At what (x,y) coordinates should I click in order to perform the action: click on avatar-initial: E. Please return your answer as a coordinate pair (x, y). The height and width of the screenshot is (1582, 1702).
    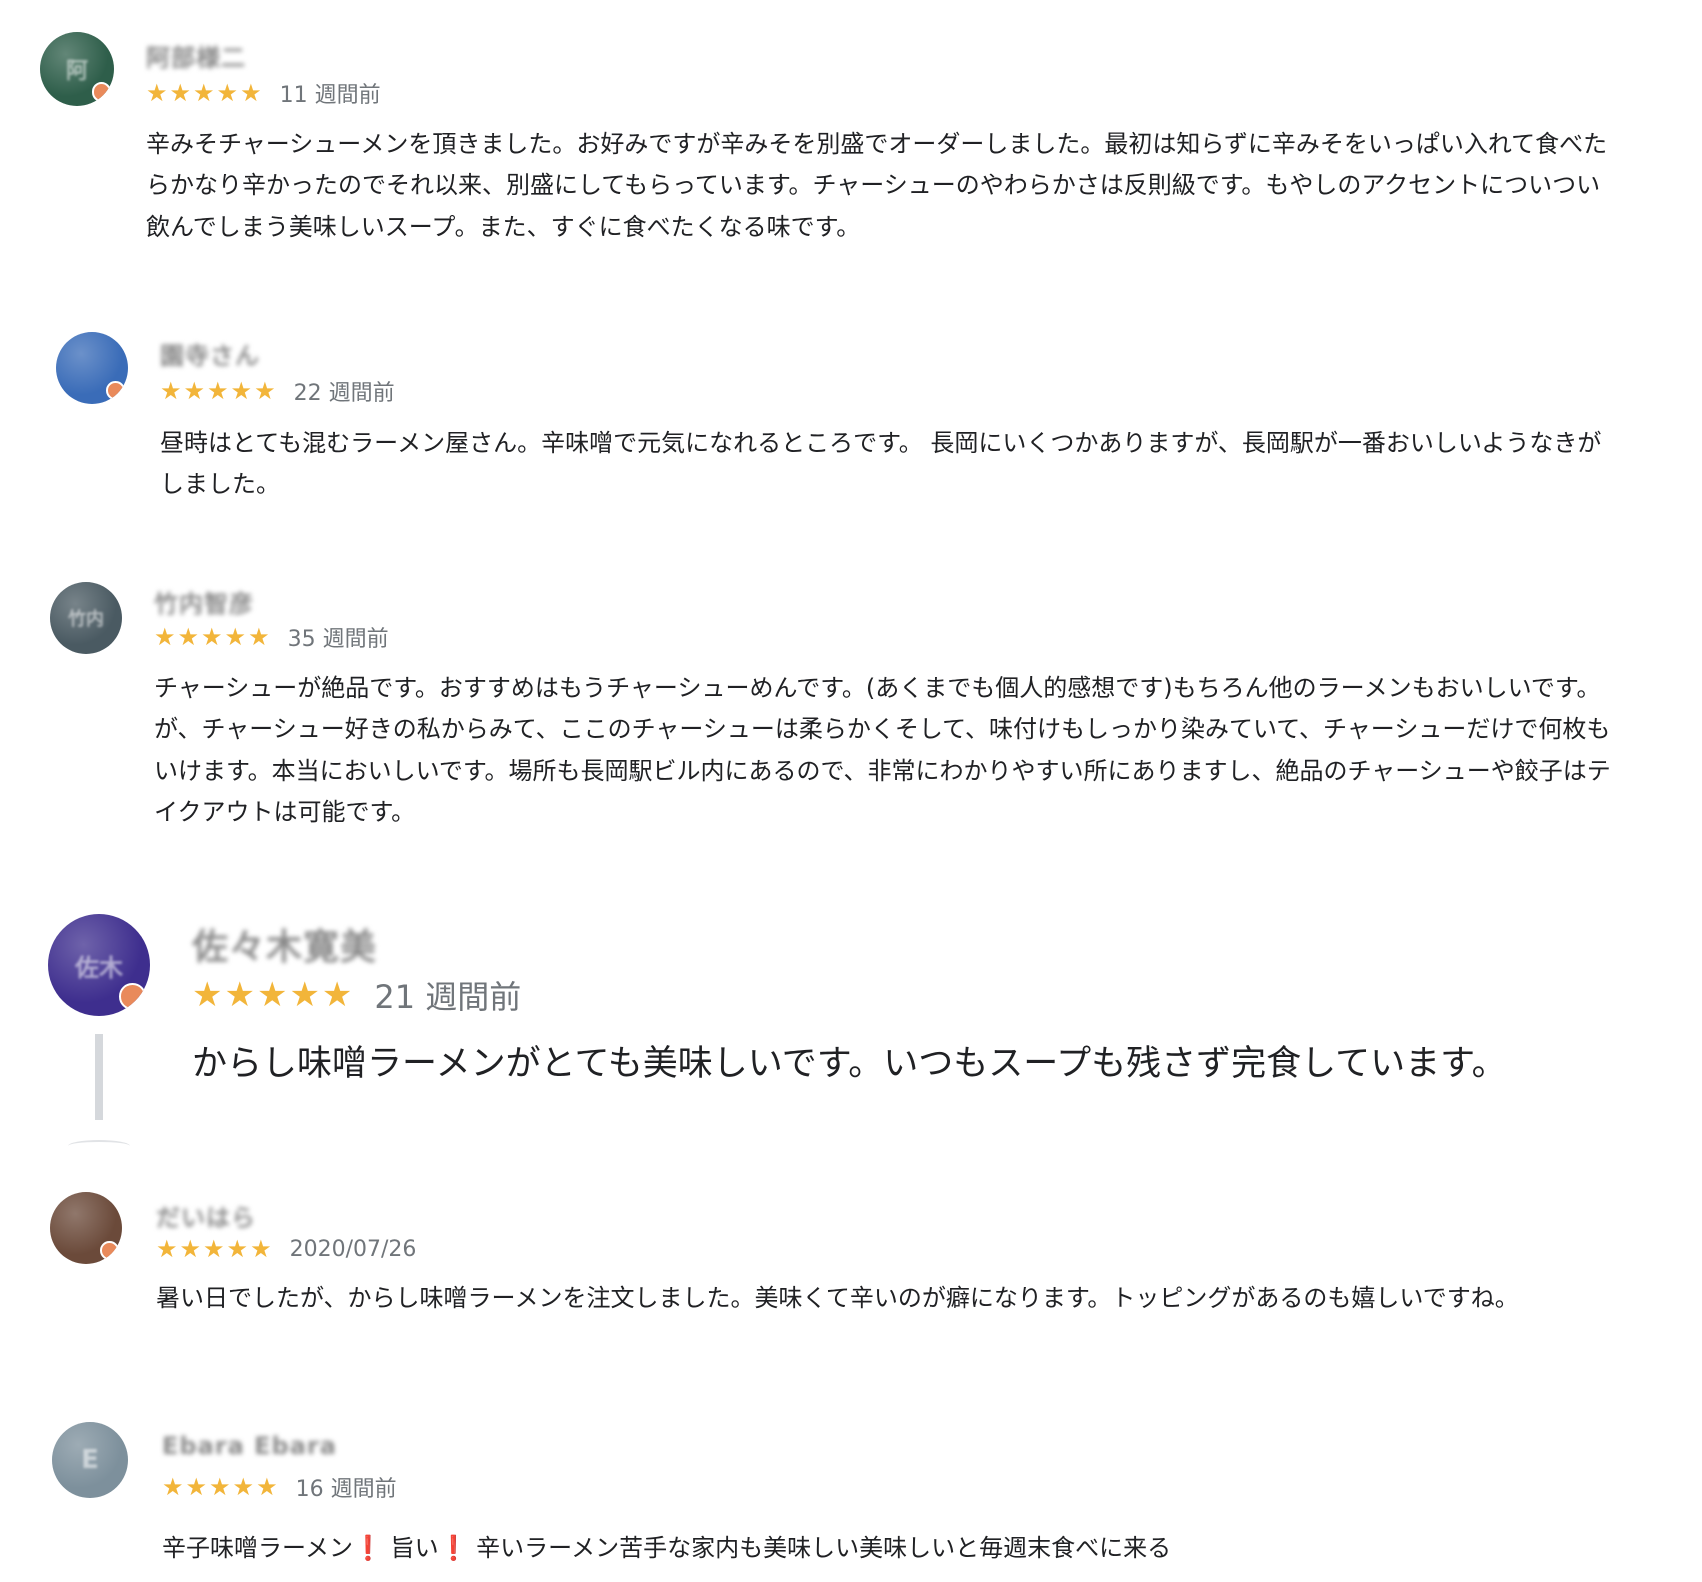
    Looking at the image, I should click on (90, 1460).